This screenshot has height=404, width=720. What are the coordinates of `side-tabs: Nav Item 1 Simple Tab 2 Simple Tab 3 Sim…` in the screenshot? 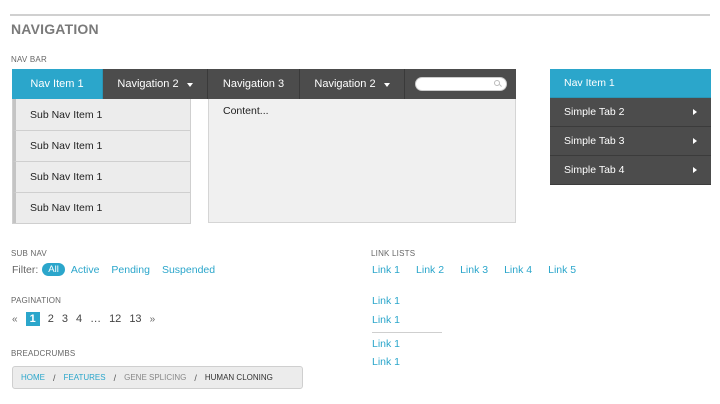 It's located at (630, 127).